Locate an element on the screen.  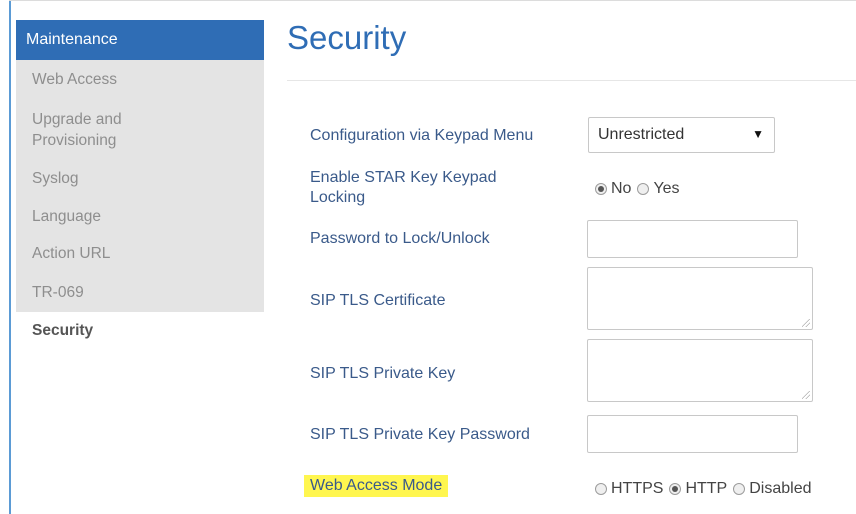
tls-key-password-input is located at coordinates (692, 434).